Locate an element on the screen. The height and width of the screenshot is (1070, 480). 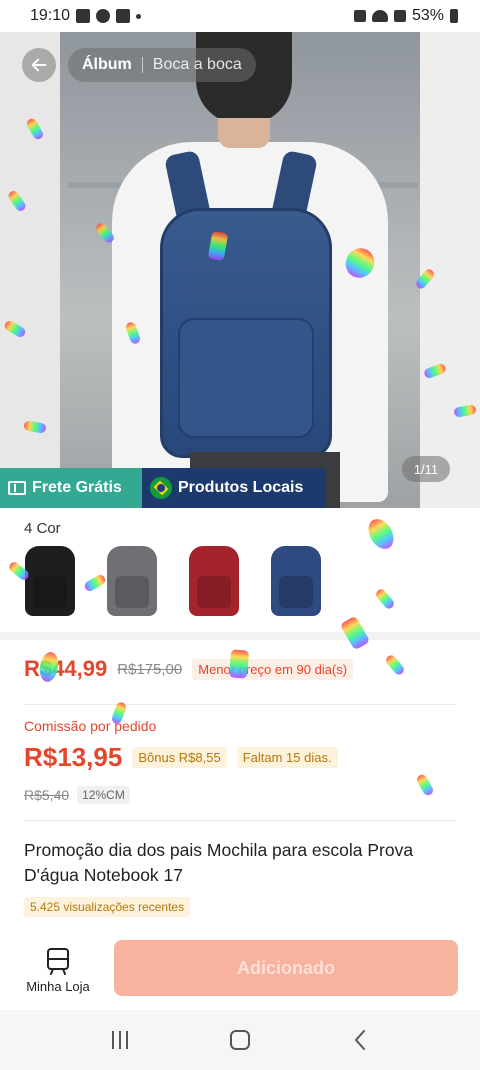
battery-percent: 53% is located at coordinates (427, 15).